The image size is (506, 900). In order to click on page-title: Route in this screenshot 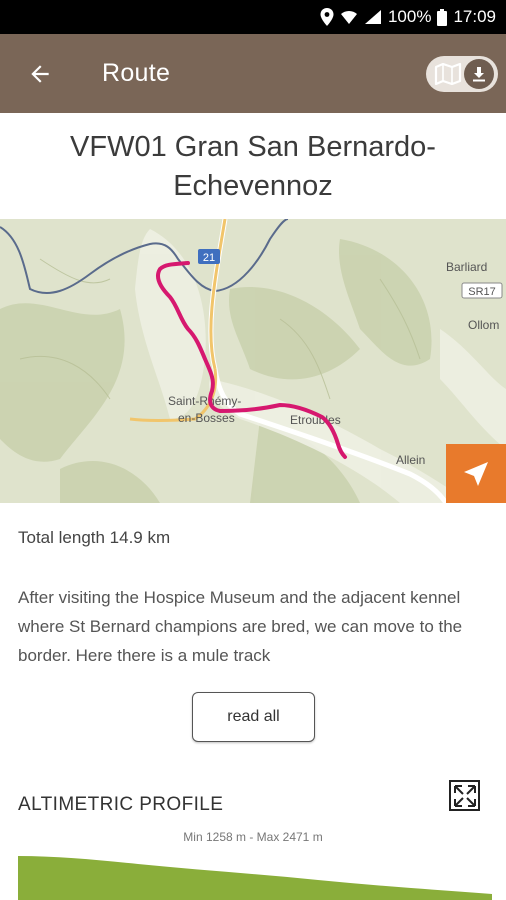, I will do `click(136, 73)`.